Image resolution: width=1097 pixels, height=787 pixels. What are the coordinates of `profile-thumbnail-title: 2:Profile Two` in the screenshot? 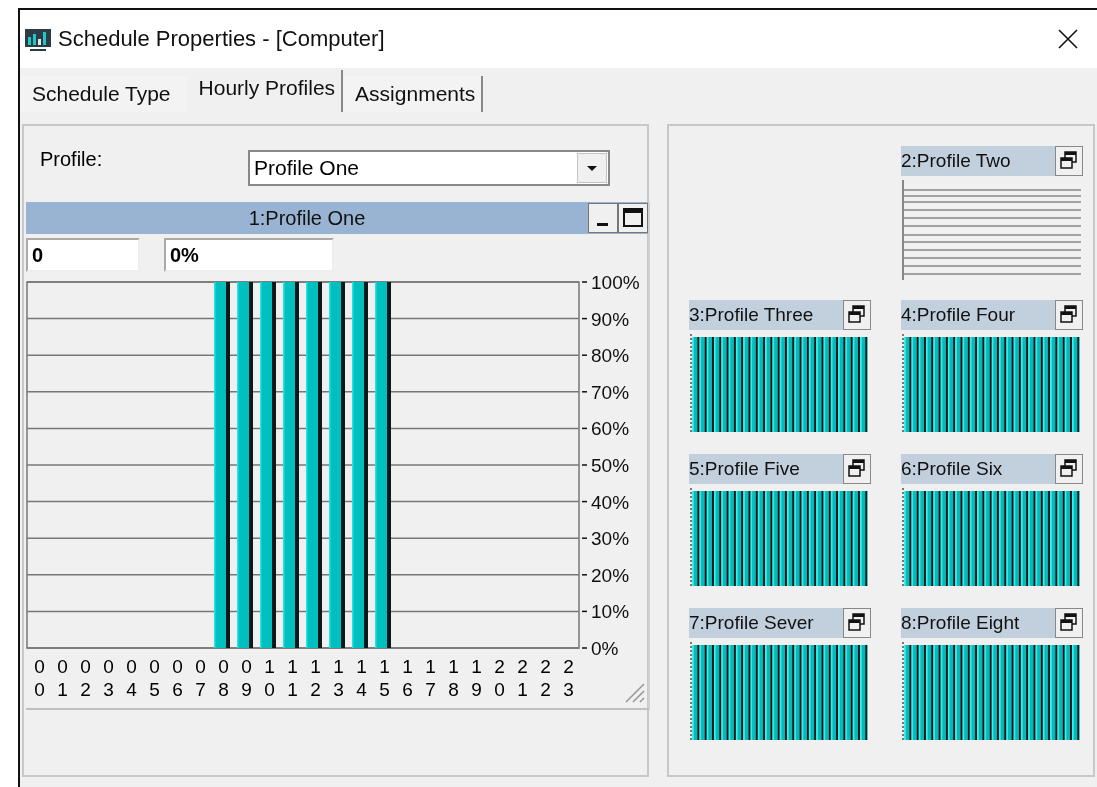 It's located at (956, 161).